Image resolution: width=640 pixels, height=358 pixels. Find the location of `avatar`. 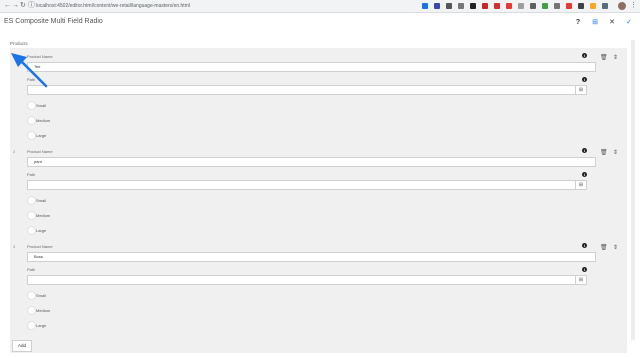

avatar is located at coordinates (622, 6).